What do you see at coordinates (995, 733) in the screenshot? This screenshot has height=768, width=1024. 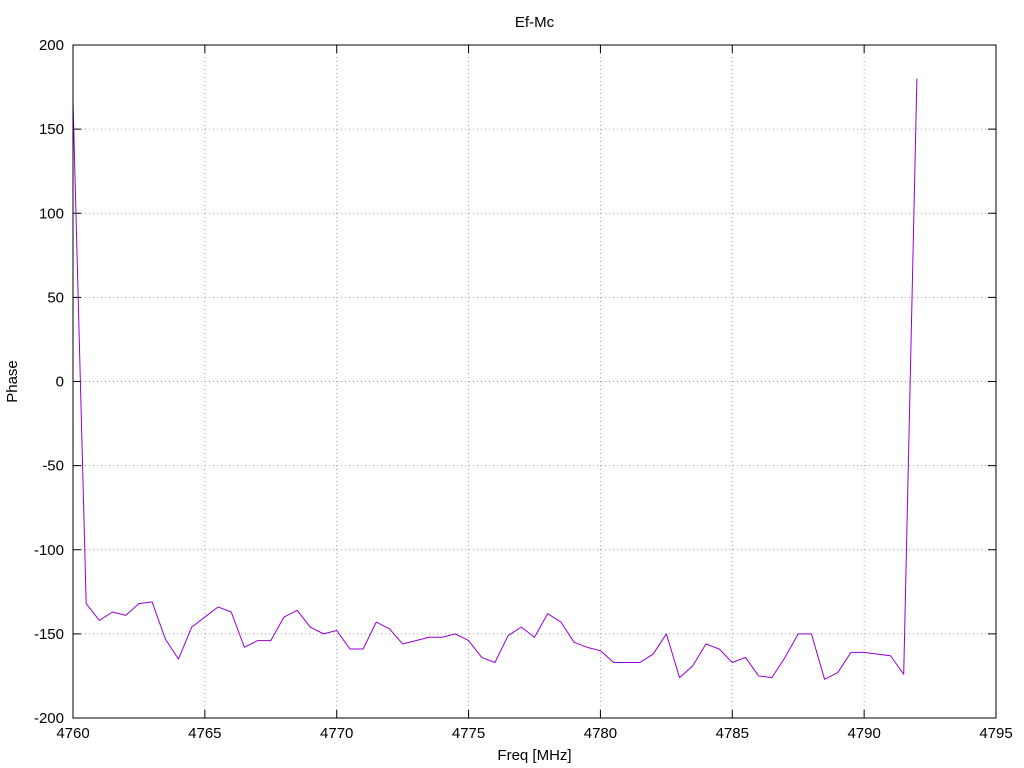 I see `x-tick-label: 4795` at bounding box center [995, 733].